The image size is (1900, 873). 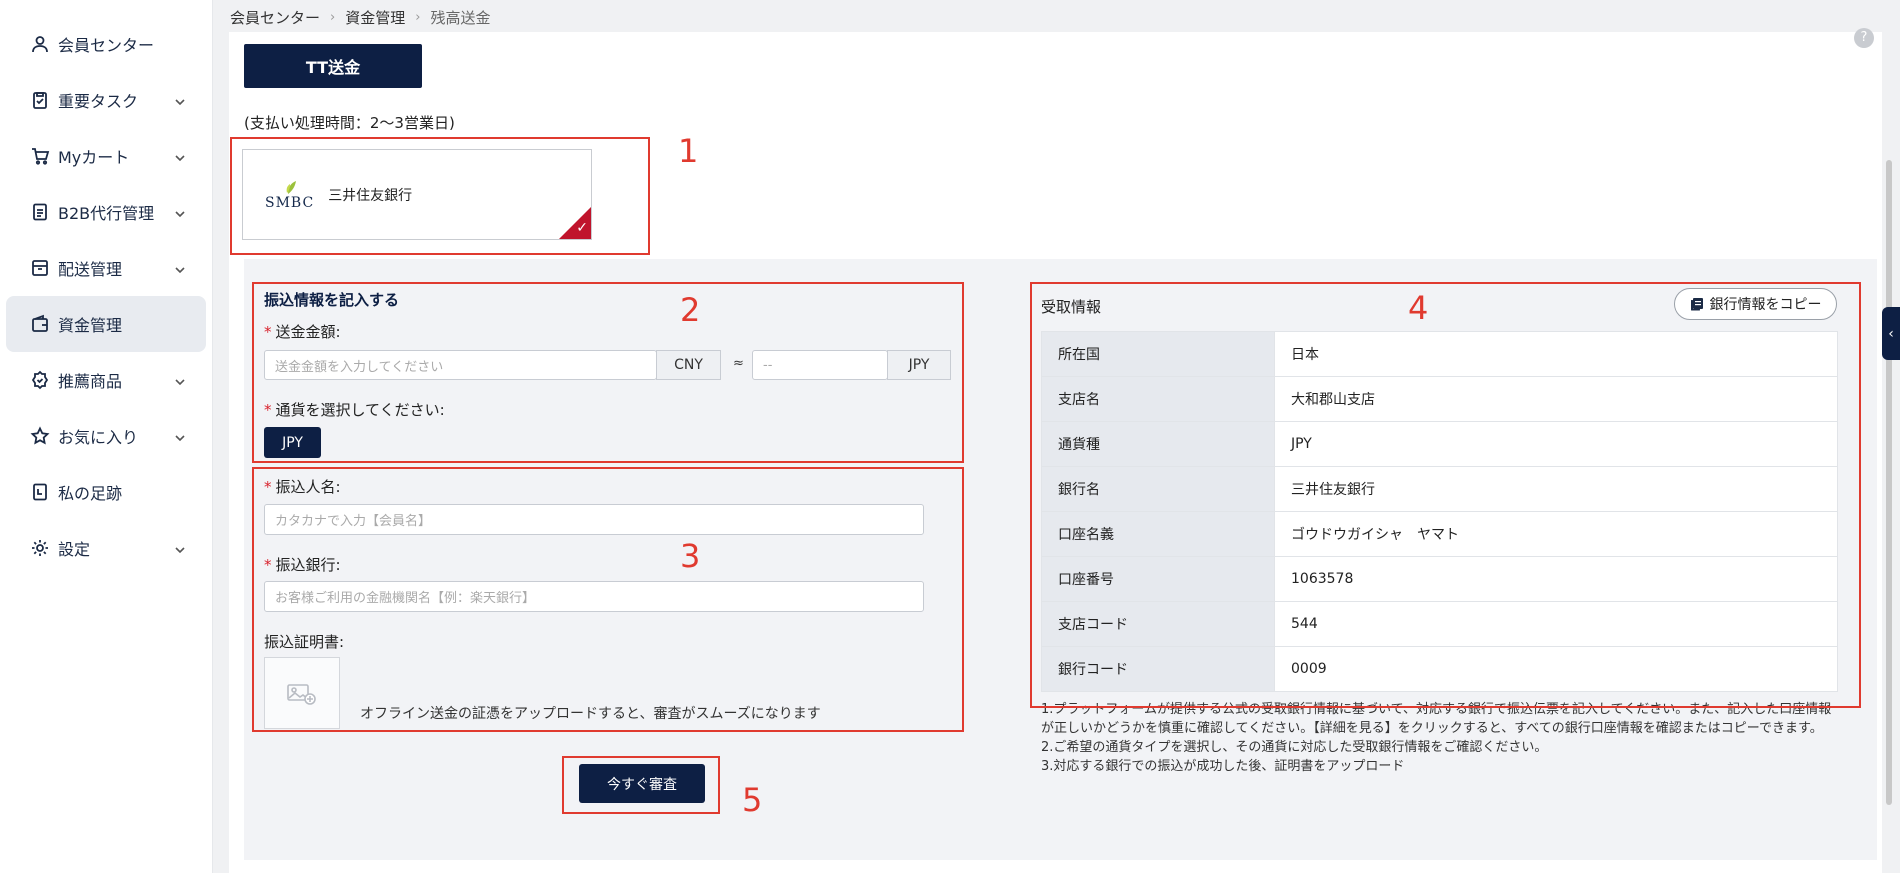 What do you see at coordinates (1864, 38) in the screenshot?
I see `help-icon: ?` at bounding box center [1864, 38].